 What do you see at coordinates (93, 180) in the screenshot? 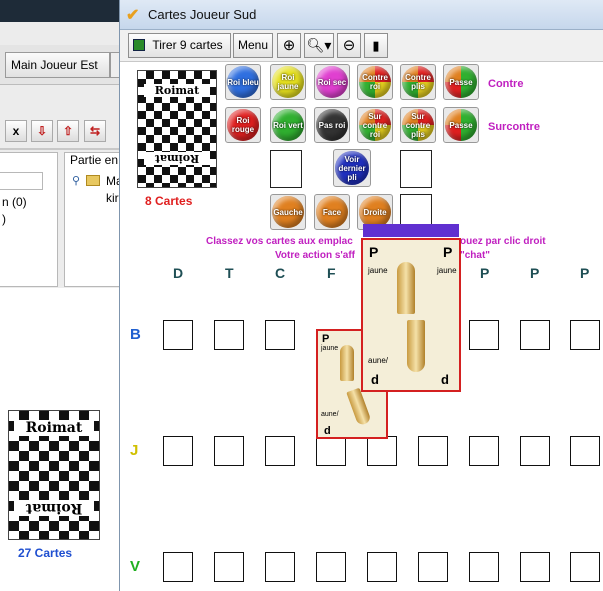
I see `folder-icon` at bounding box center [93, 180].